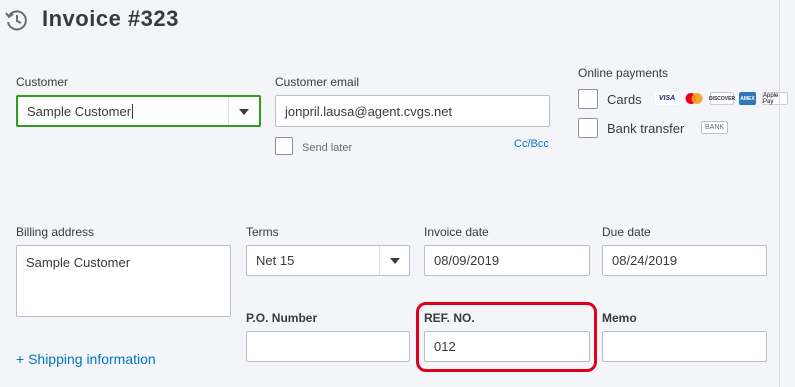 This screenshot has height=387, width=795. What do you see at coordinates (138, 111) in the screenshot?
I see `customer-select: Sample Customer` at bounding box center [138, 111].